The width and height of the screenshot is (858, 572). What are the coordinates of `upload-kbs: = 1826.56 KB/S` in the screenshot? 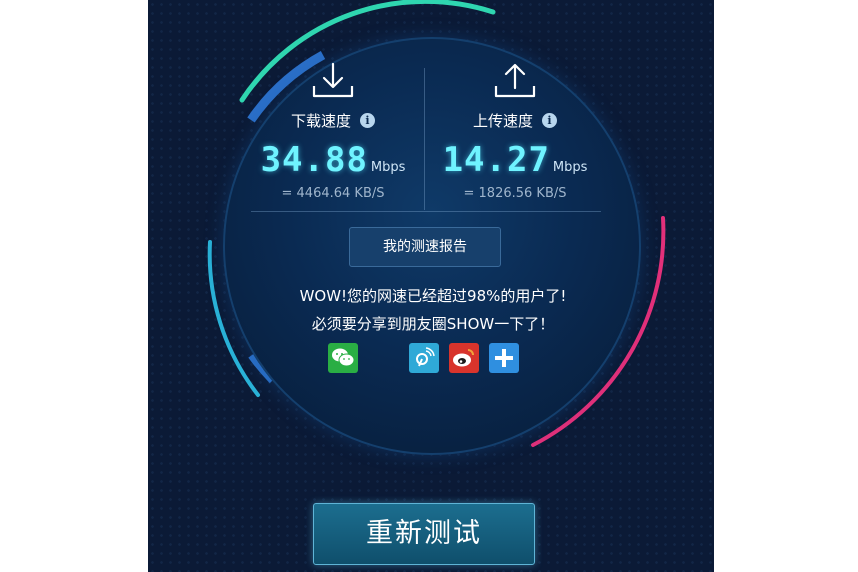 It's located at (515, 193).